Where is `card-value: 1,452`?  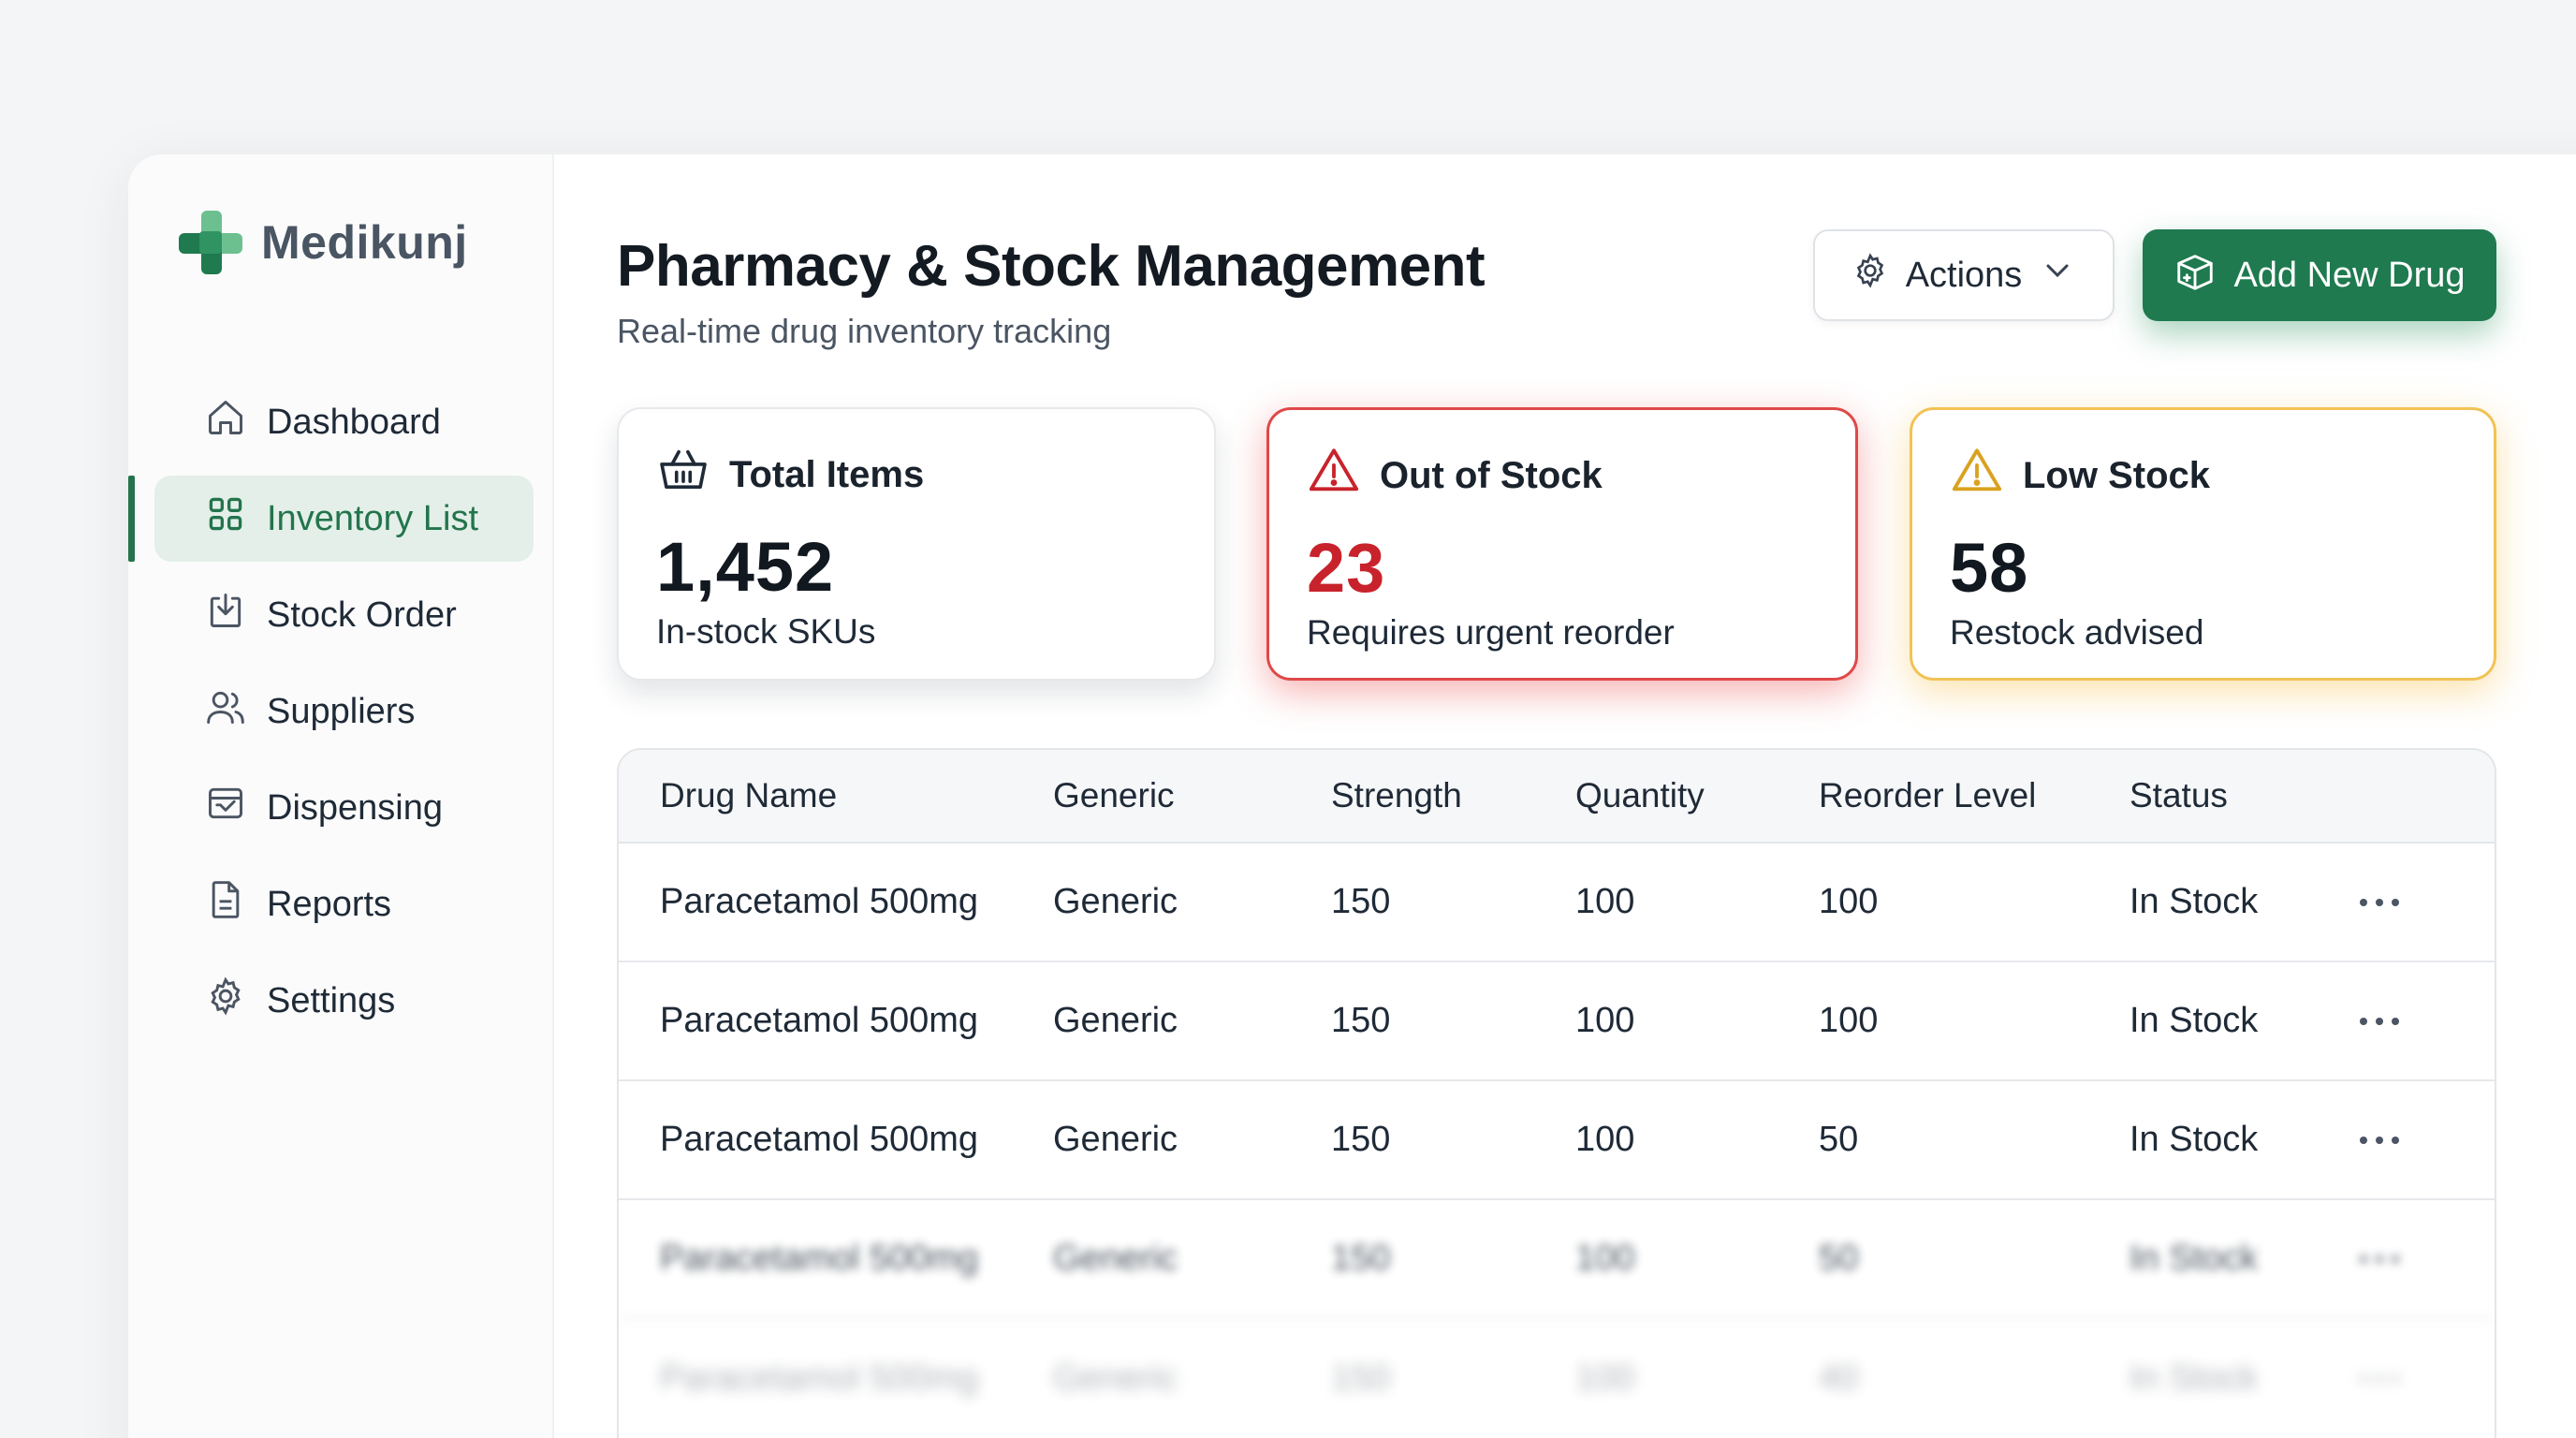
card-value: 1,452 is located at coordinates (745, 567).